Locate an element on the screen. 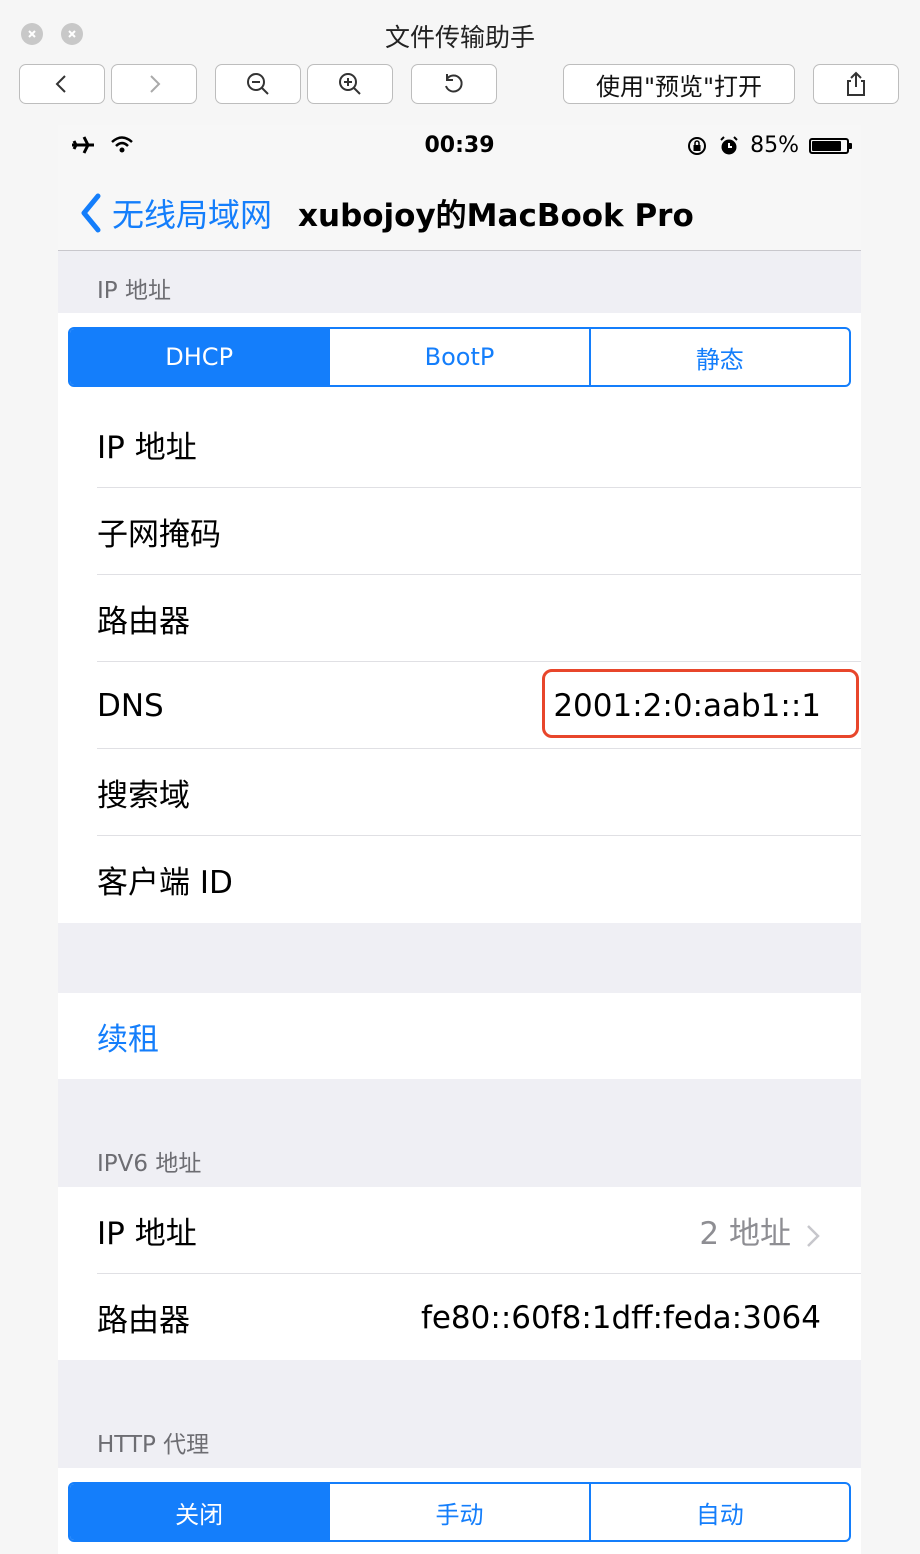 This screenshot has width=920, height=1554. ipv6-group: IP 地址 2 地址 路由器 fe80::60f8:1dff:feda:3064 is located at coordinates (459, 1273).